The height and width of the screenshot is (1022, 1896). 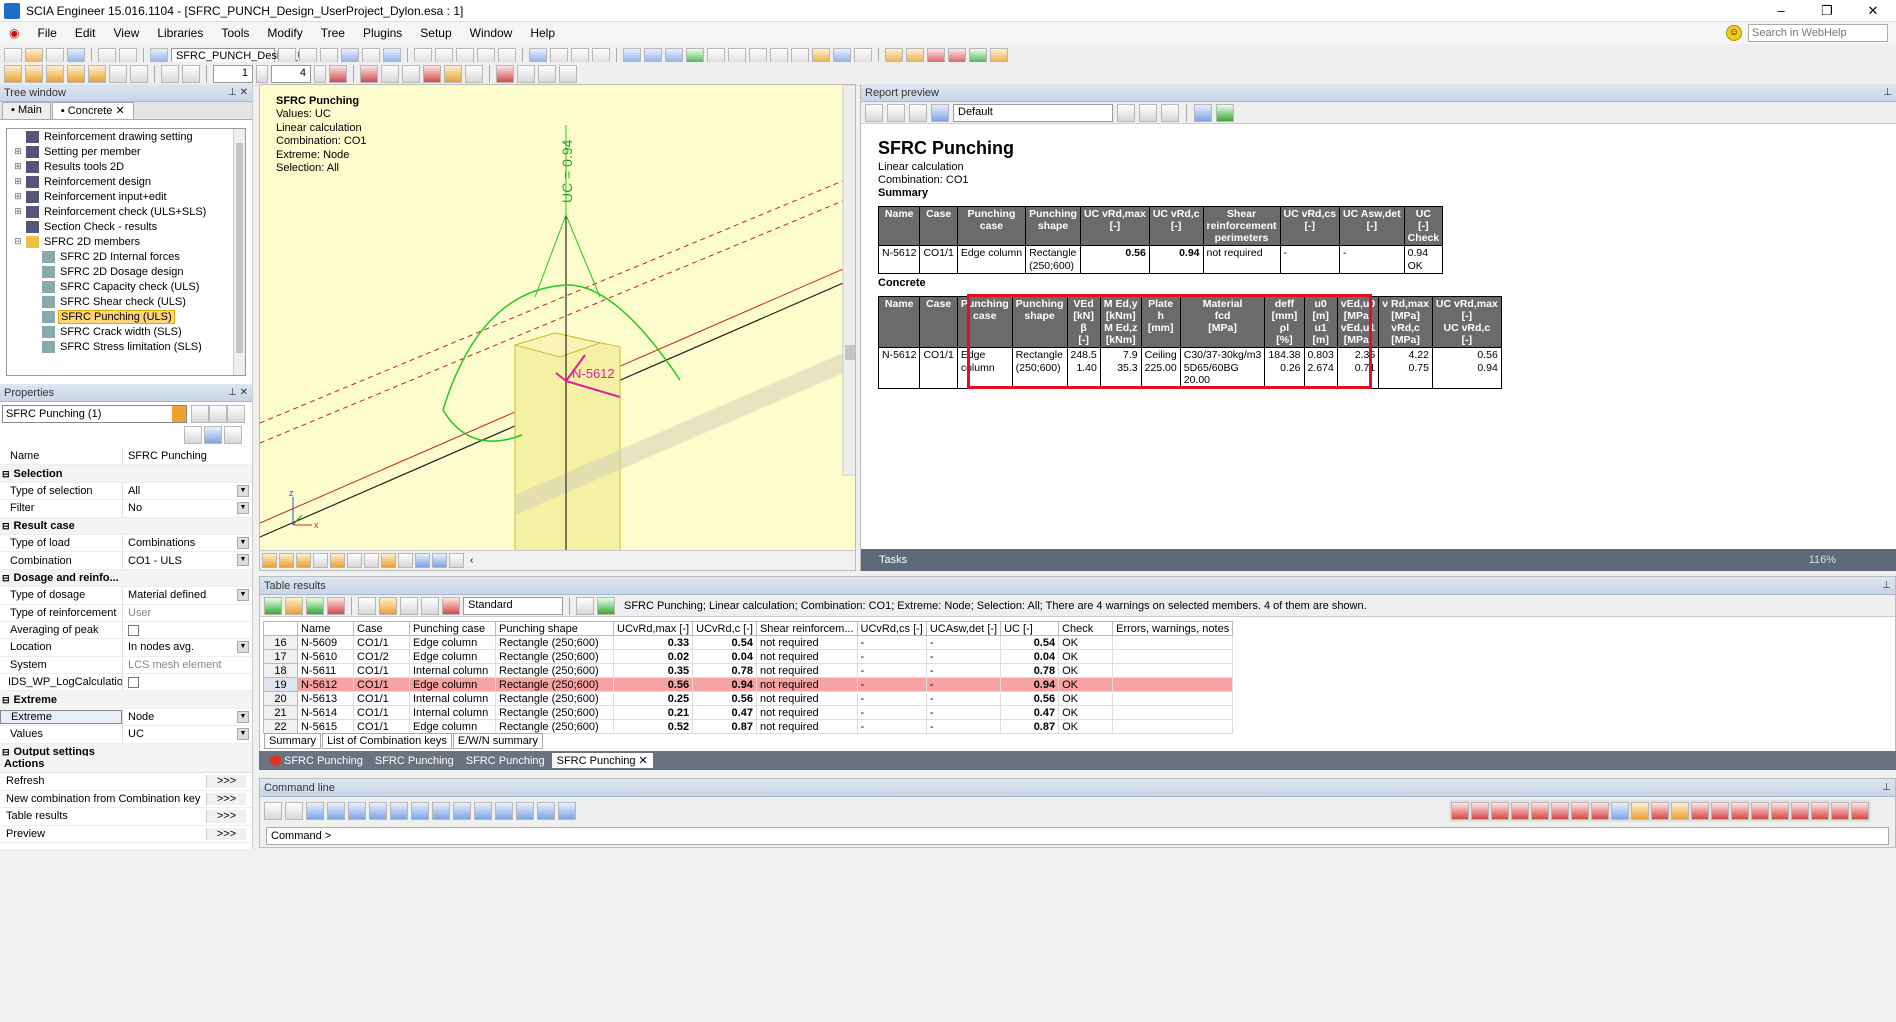 What do you see at coordinates (187, 717) in the screenshot?
I see `property-value: Node ▼` at bounding box center [187, 717].